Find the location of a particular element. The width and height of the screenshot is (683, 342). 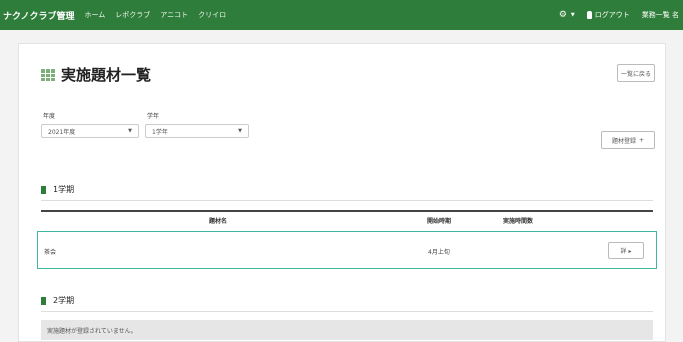

term2-heading: 2学期 is located at coordinates (57, 300).